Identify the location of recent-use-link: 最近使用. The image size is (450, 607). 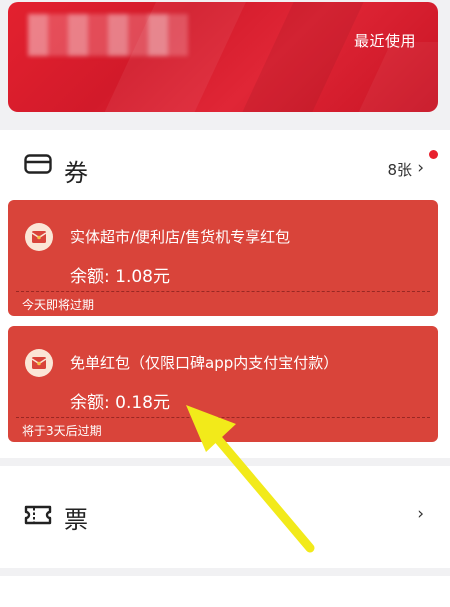
(385, 40).